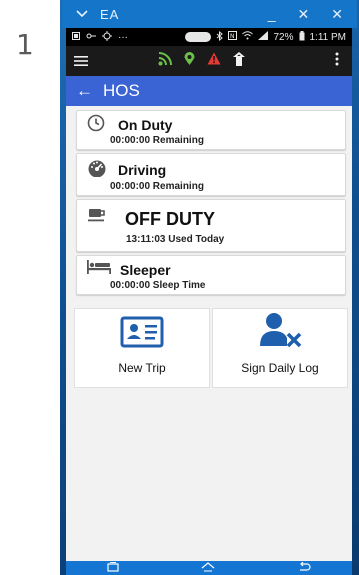  Describe the element at coordinates (328, 37) in the screenshot. I see `status-time: 1:11 PM` at that location.